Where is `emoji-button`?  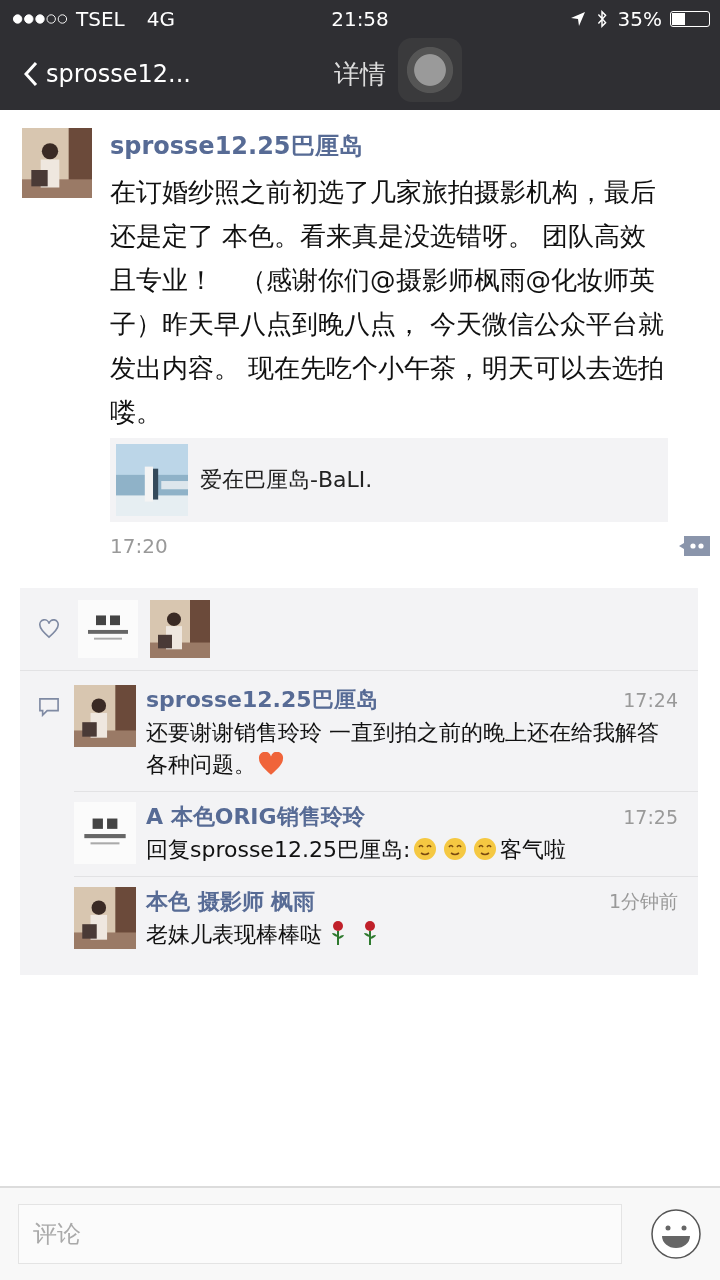
emoji-button is located at coordinates (676, 1234).